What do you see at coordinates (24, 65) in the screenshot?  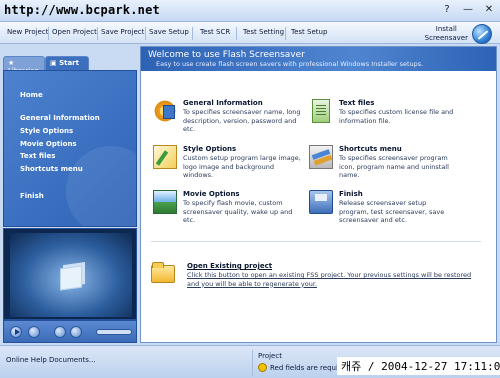 I see `tab-librarian: ★ Librarian` at bounding box center [24, 65].